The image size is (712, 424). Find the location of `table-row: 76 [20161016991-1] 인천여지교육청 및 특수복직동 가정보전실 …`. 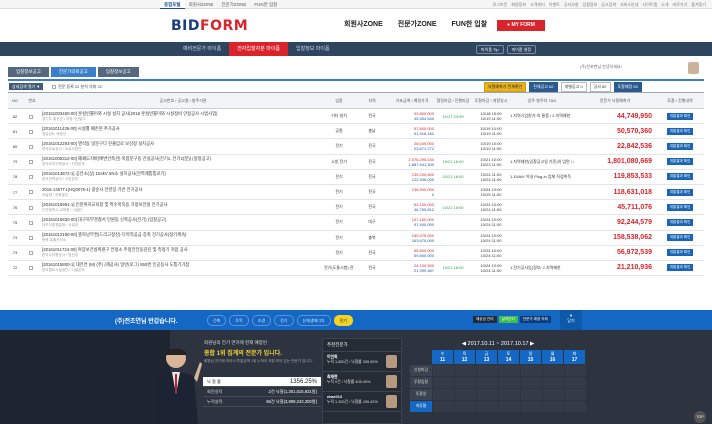

table-row: 76 [20161016991-1] 인천여지교육청 및 특수복직동 가정보전실 … is located at coordinates (356, 207).